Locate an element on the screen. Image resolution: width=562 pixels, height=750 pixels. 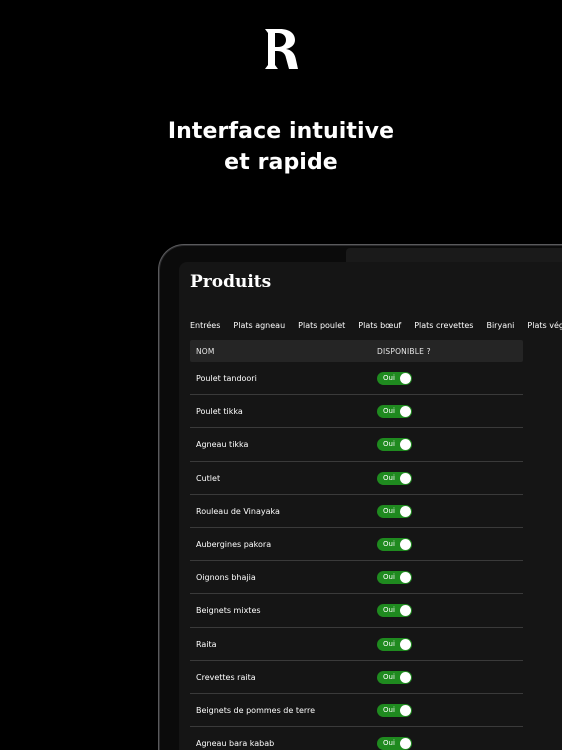
table-row: Beignets de pommes de terre Oui is located at coordinates (356, 711).